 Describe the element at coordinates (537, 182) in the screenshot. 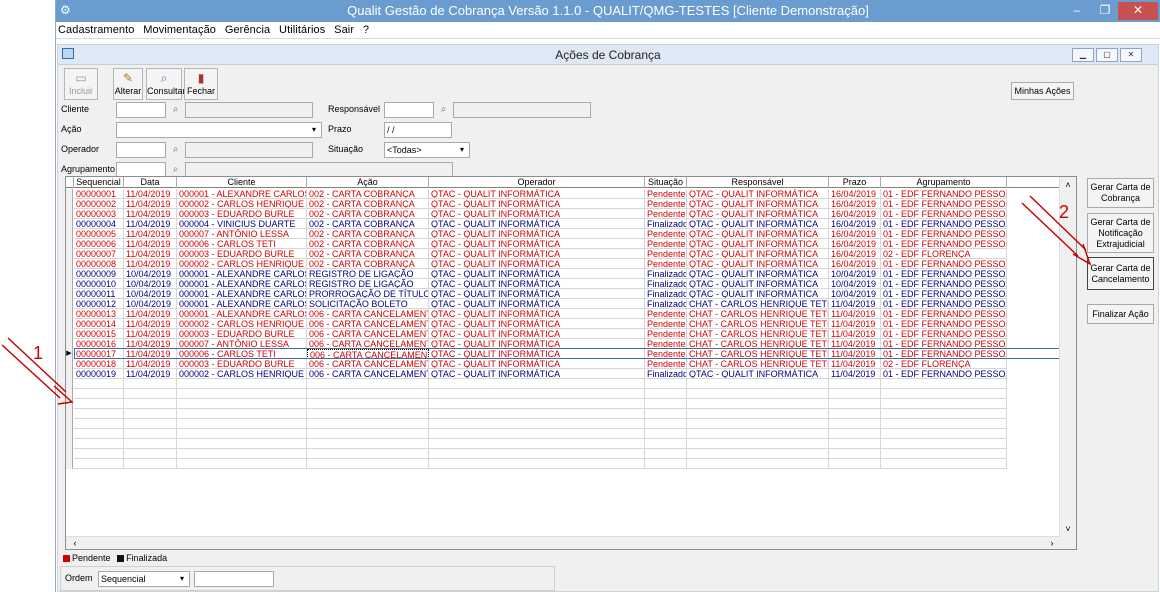

I see `column-header: Operador` at that location.